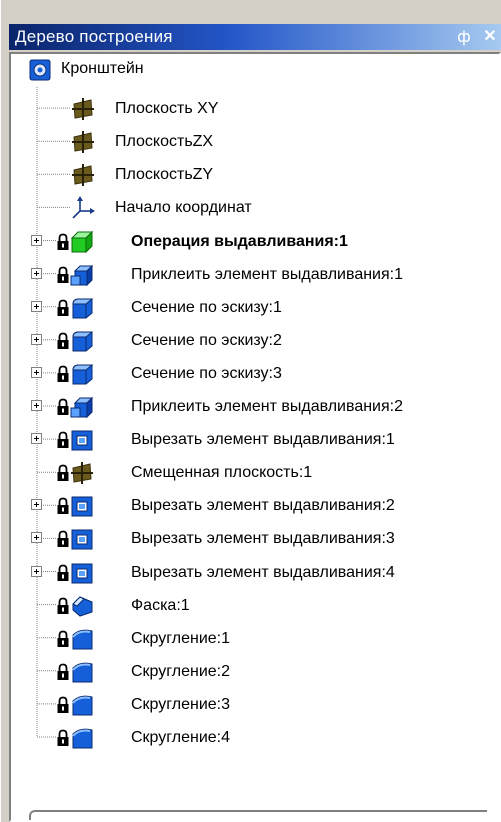 The image size is (501, 822). I want to click on tree-item: Плоскость XY, so click(255, 109).